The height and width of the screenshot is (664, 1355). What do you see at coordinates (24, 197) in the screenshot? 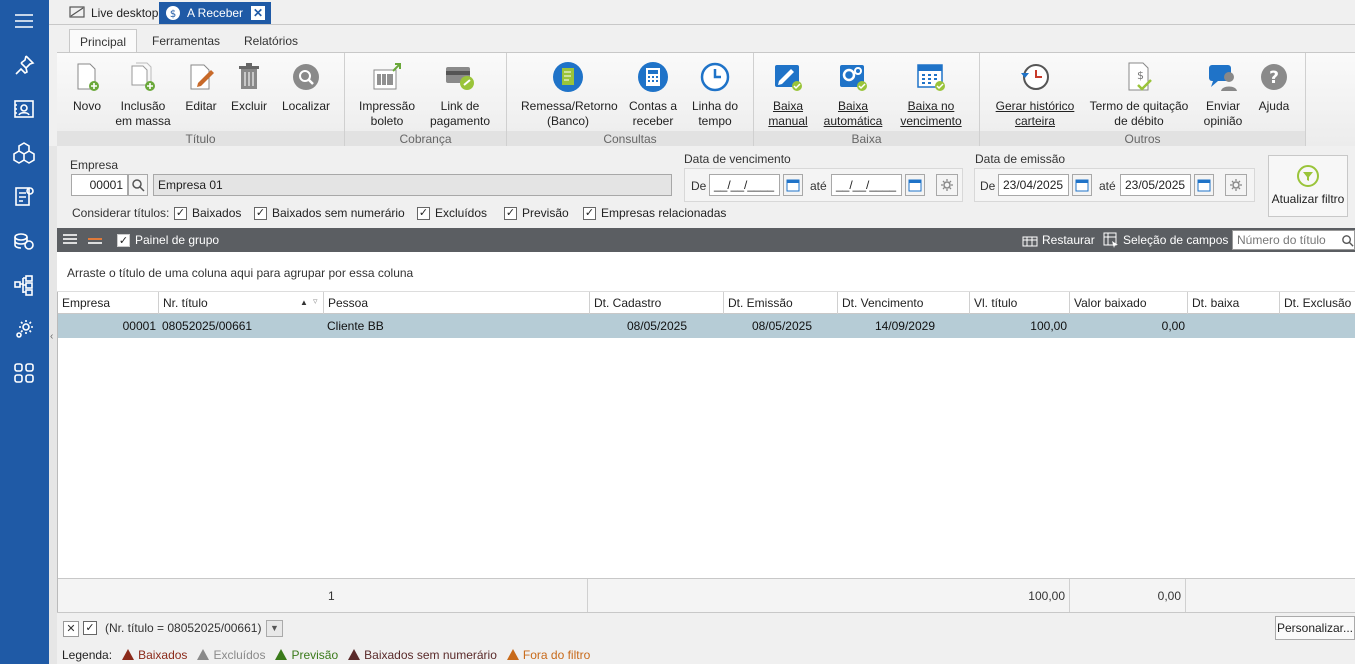
I see `invoice-icon` at bounding box center [24, 197].